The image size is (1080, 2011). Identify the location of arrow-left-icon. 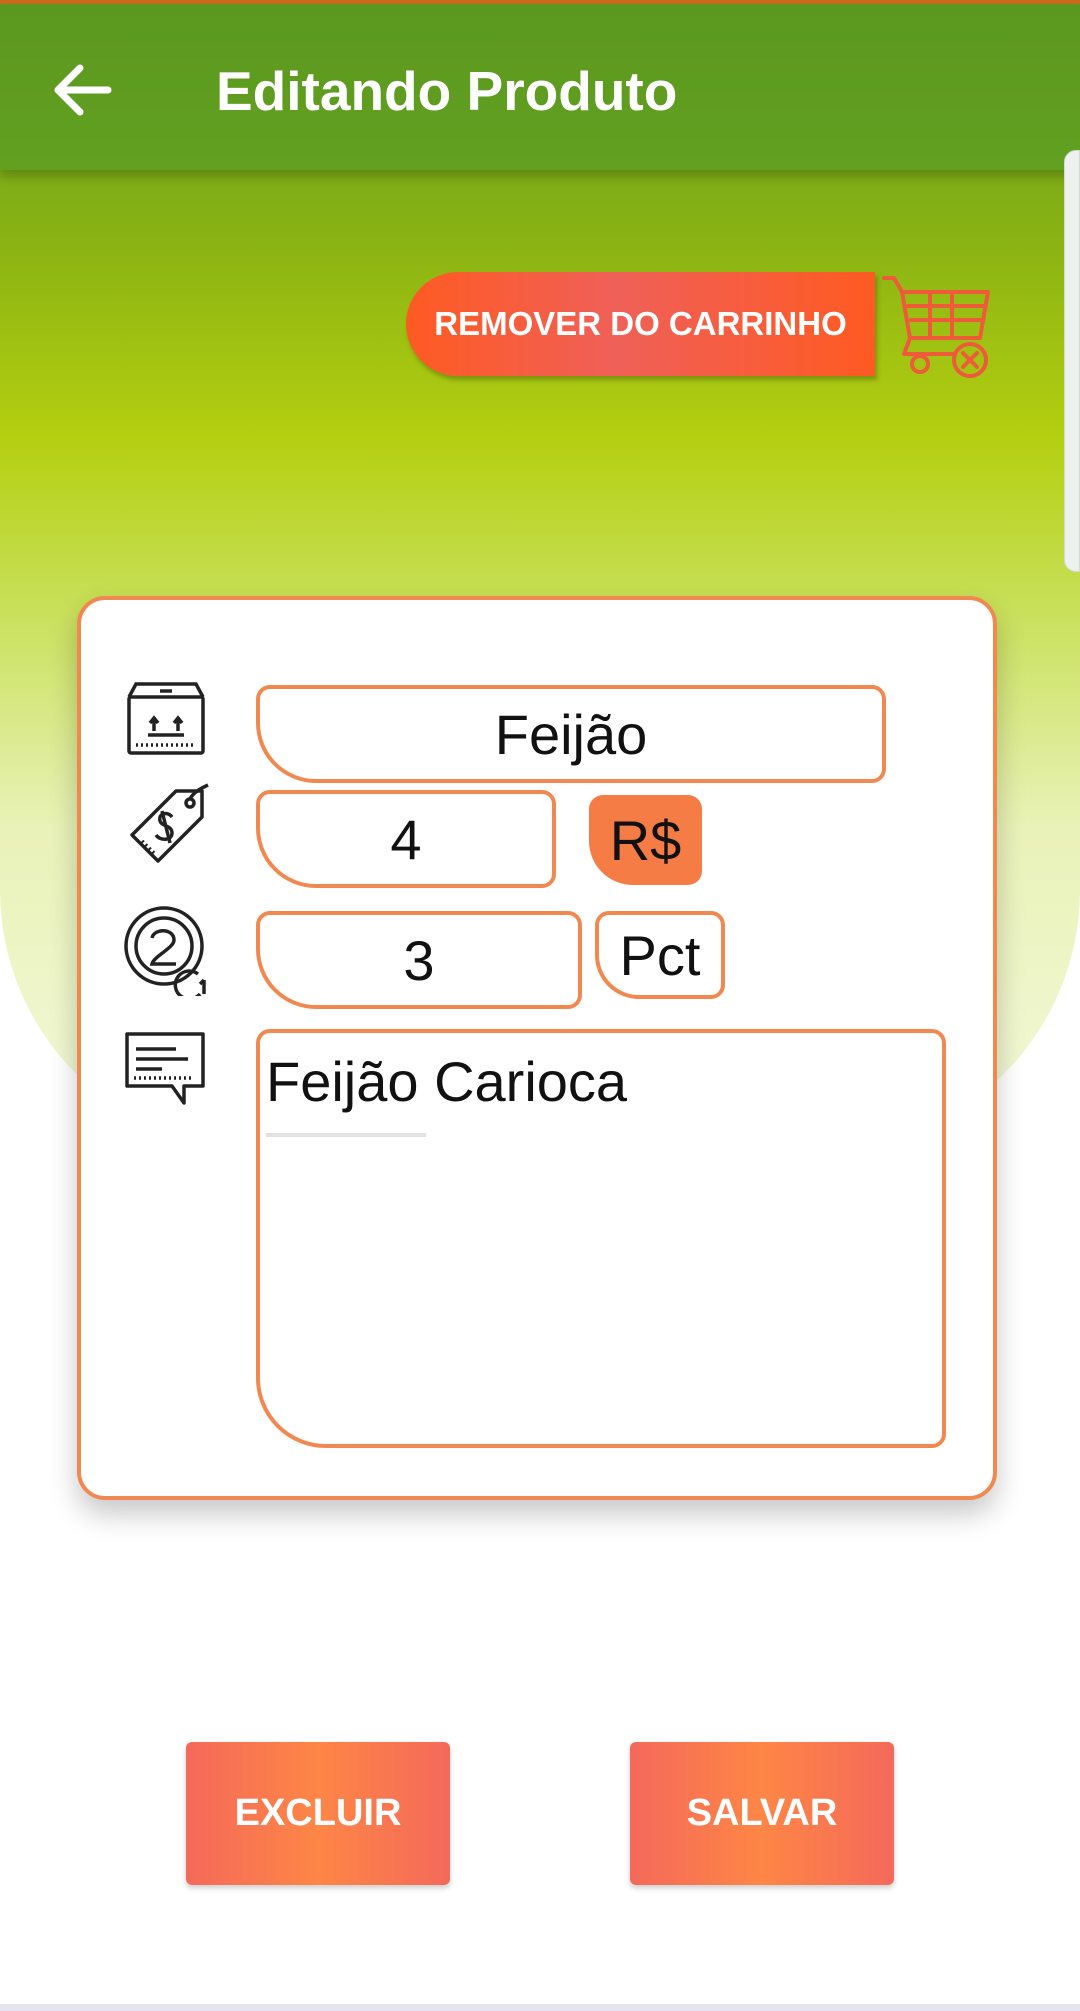
(83, 90).